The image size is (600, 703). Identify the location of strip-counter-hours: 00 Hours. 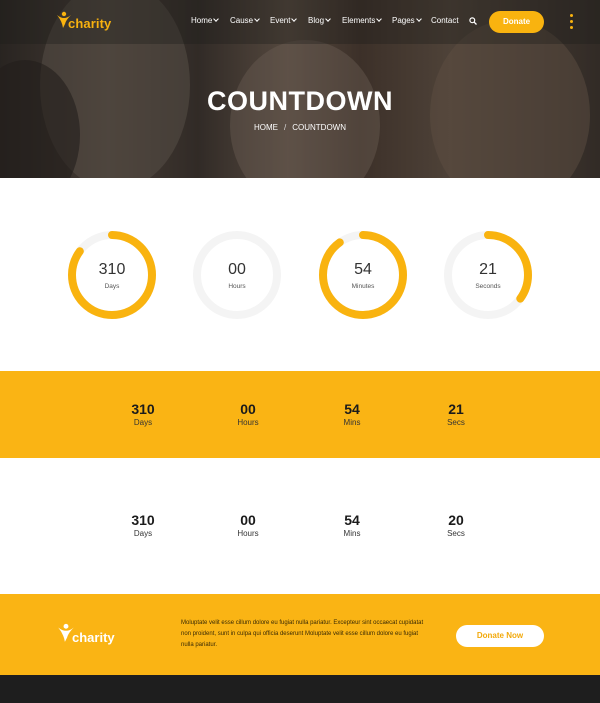
(248, 414).